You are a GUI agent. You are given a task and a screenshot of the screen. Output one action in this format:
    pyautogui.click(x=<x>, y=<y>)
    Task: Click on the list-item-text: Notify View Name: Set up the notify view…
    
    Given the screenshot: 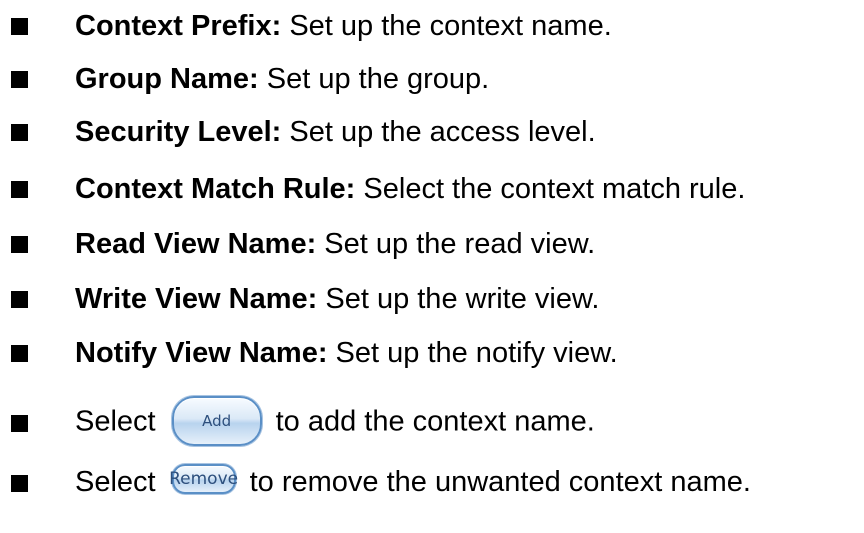 What is the action you would take?
    pyautogui.click(x=346, y=352)
    